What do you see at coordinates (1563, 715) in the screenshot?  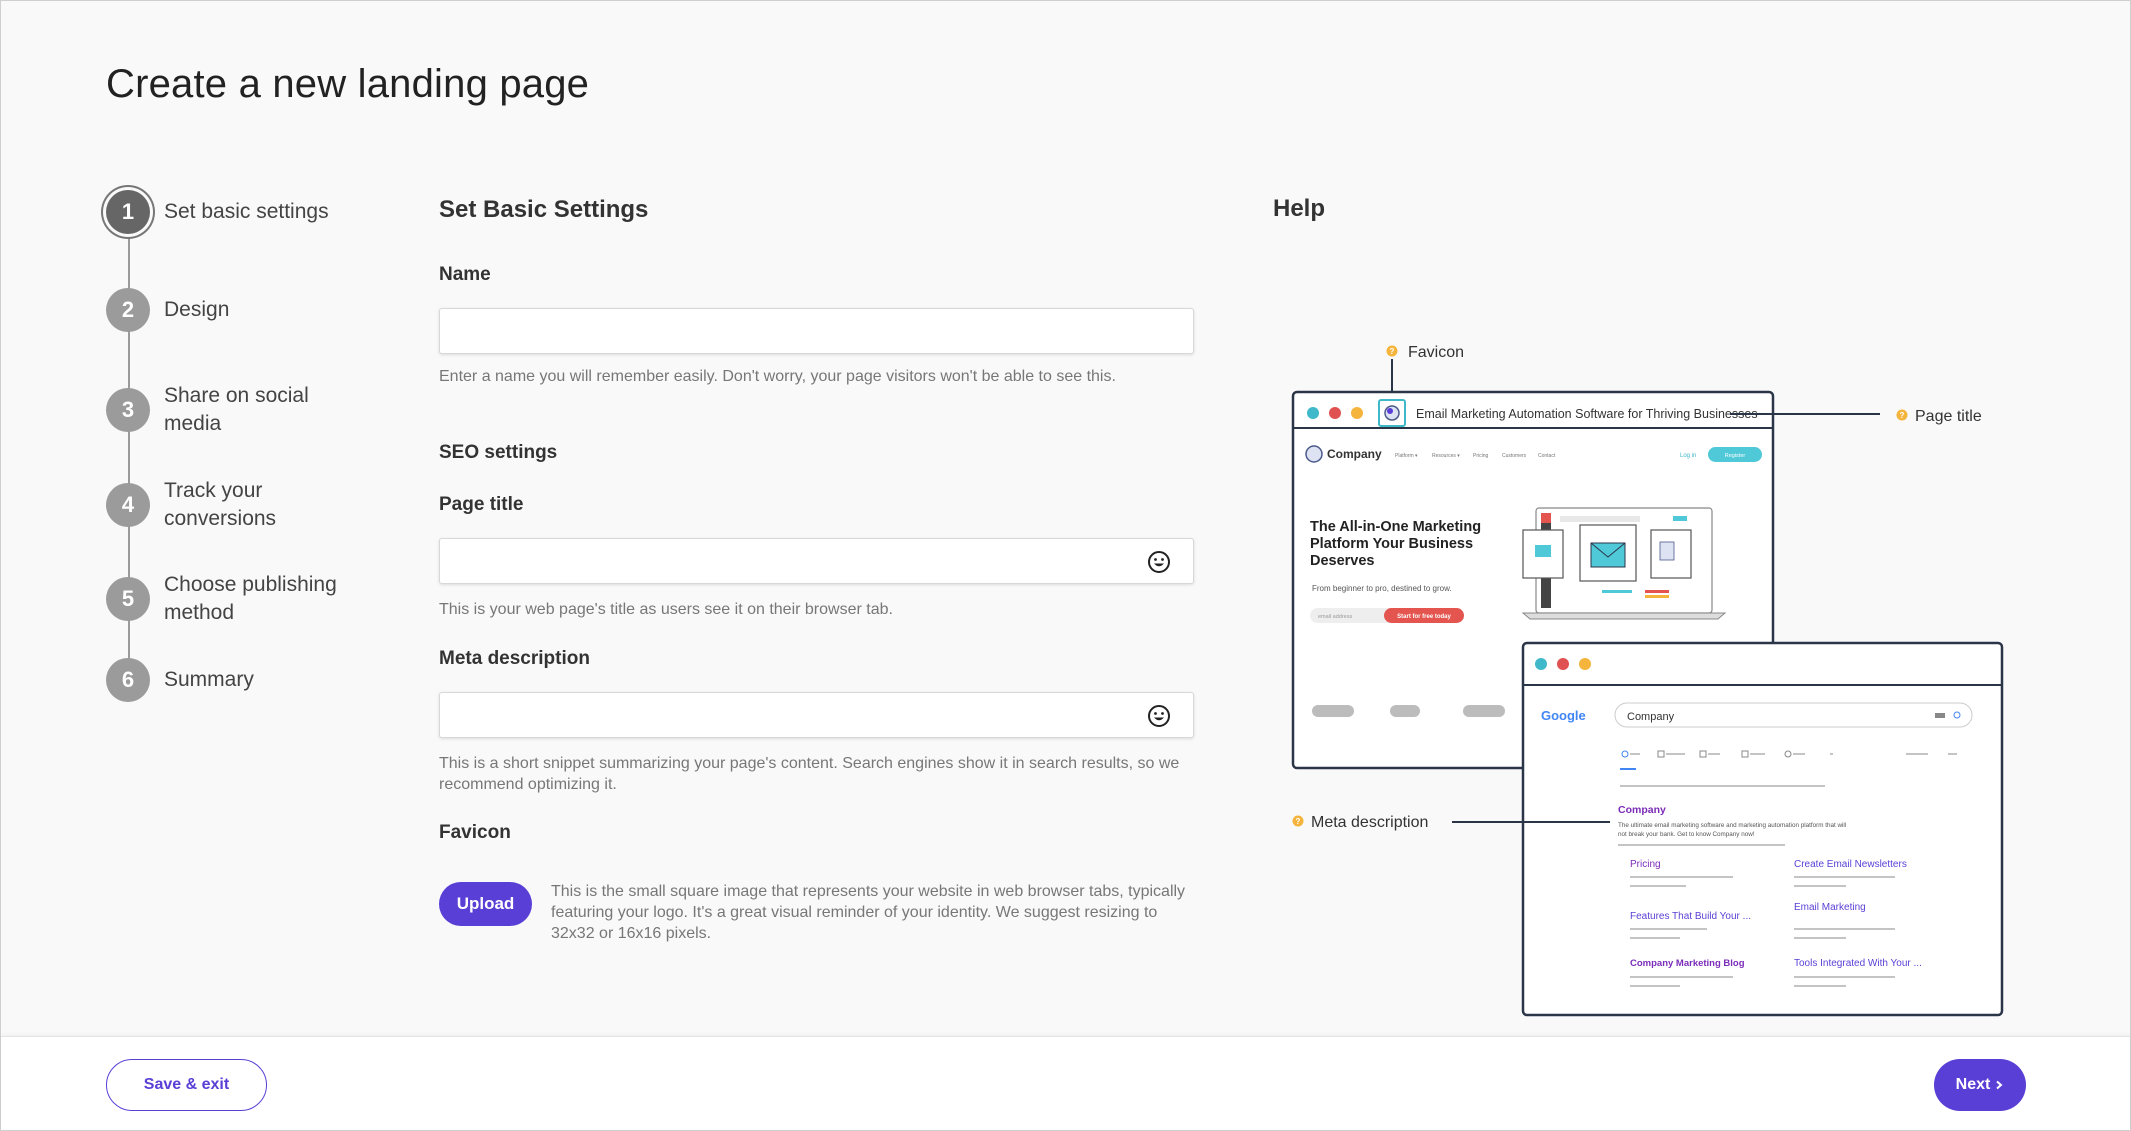 I see `search-engine-logo: Google` at bounding box center [1563, 715].